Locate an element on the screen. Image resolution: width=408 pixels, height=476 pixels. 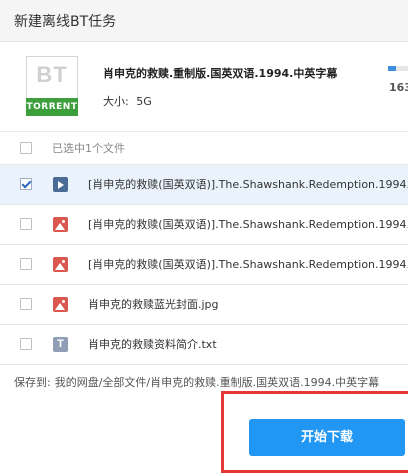
size-value: 5G is located at coordinates (144, 101).